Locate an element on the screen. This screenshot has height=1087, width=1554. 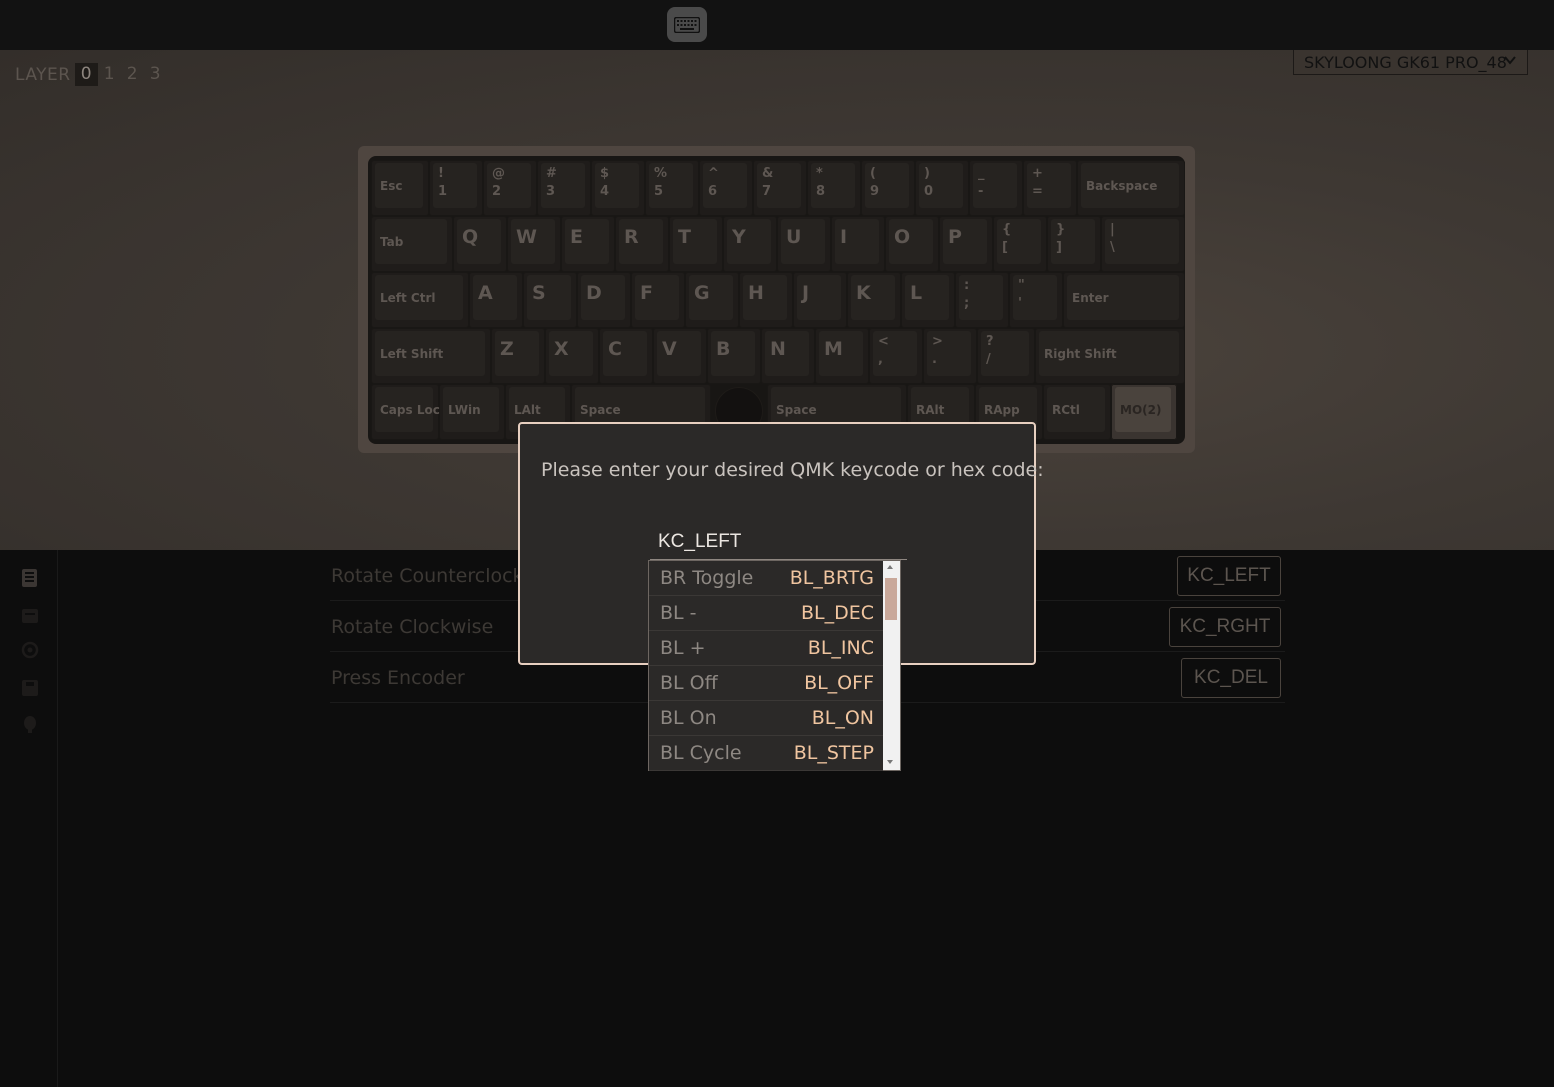
key: Enter is located at coordinates (1124, 300).